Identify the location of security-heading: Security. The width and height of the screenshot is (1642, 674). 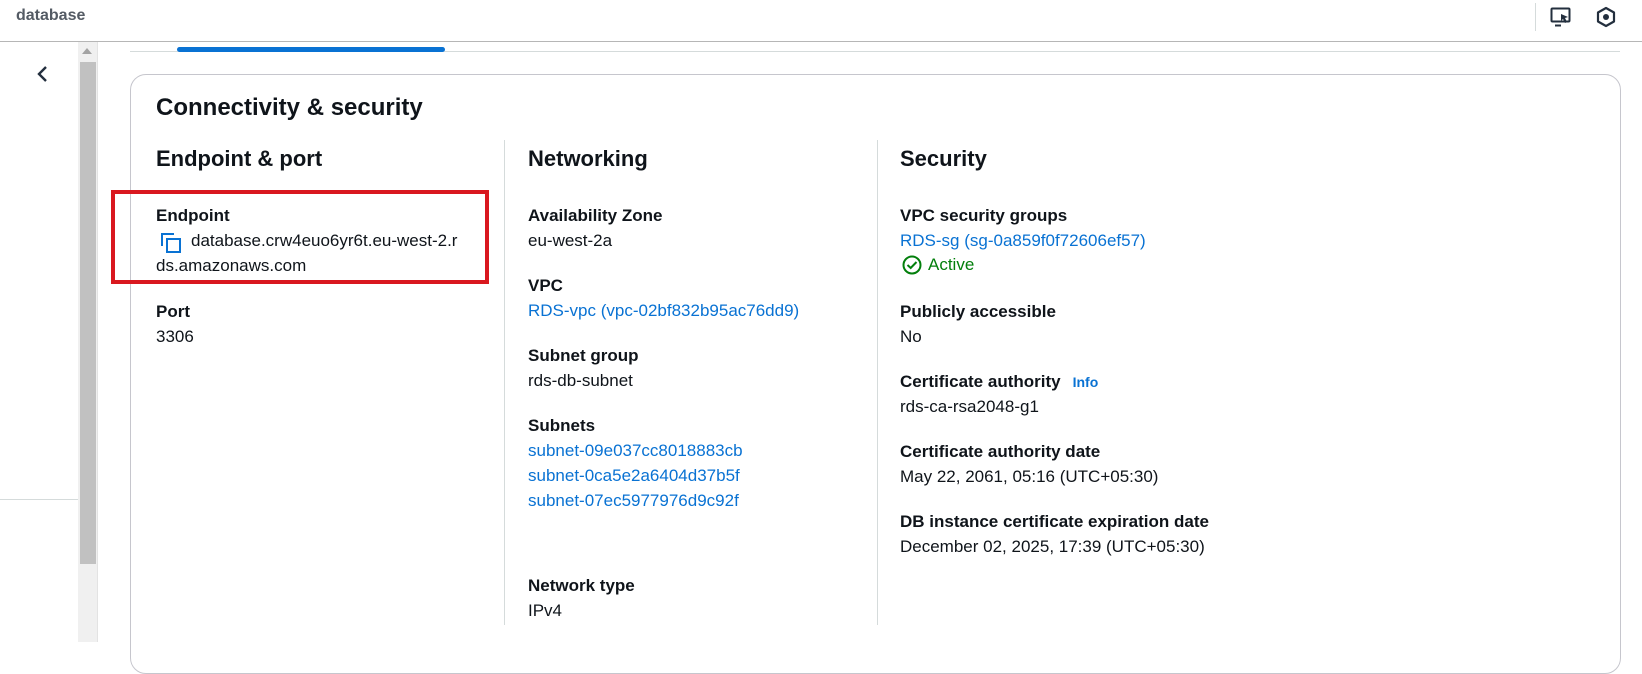
(943, 158).